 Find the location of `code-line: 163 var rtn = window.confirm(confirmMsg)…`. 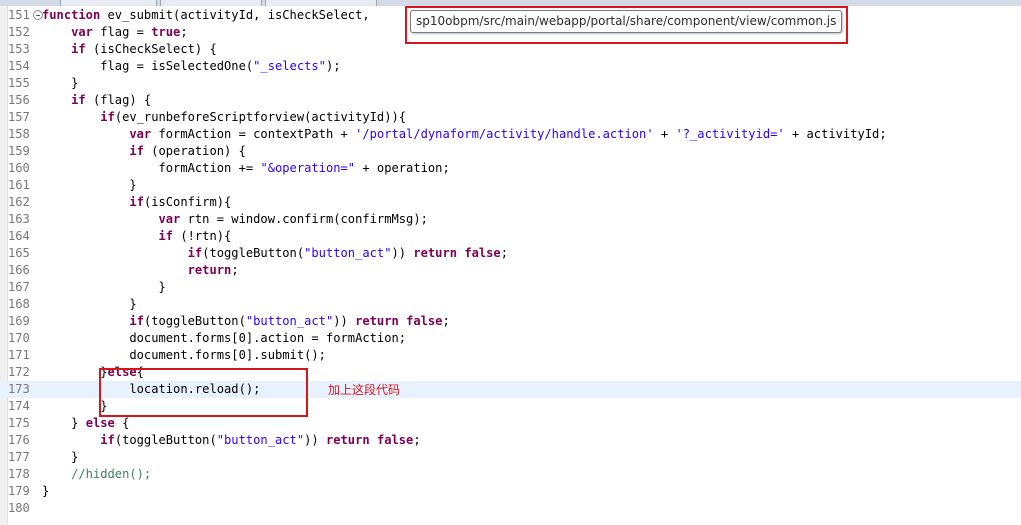

code-line: 163 var rtn = window.confirm(confirmMsg)… is located at coordinates (510, 219).